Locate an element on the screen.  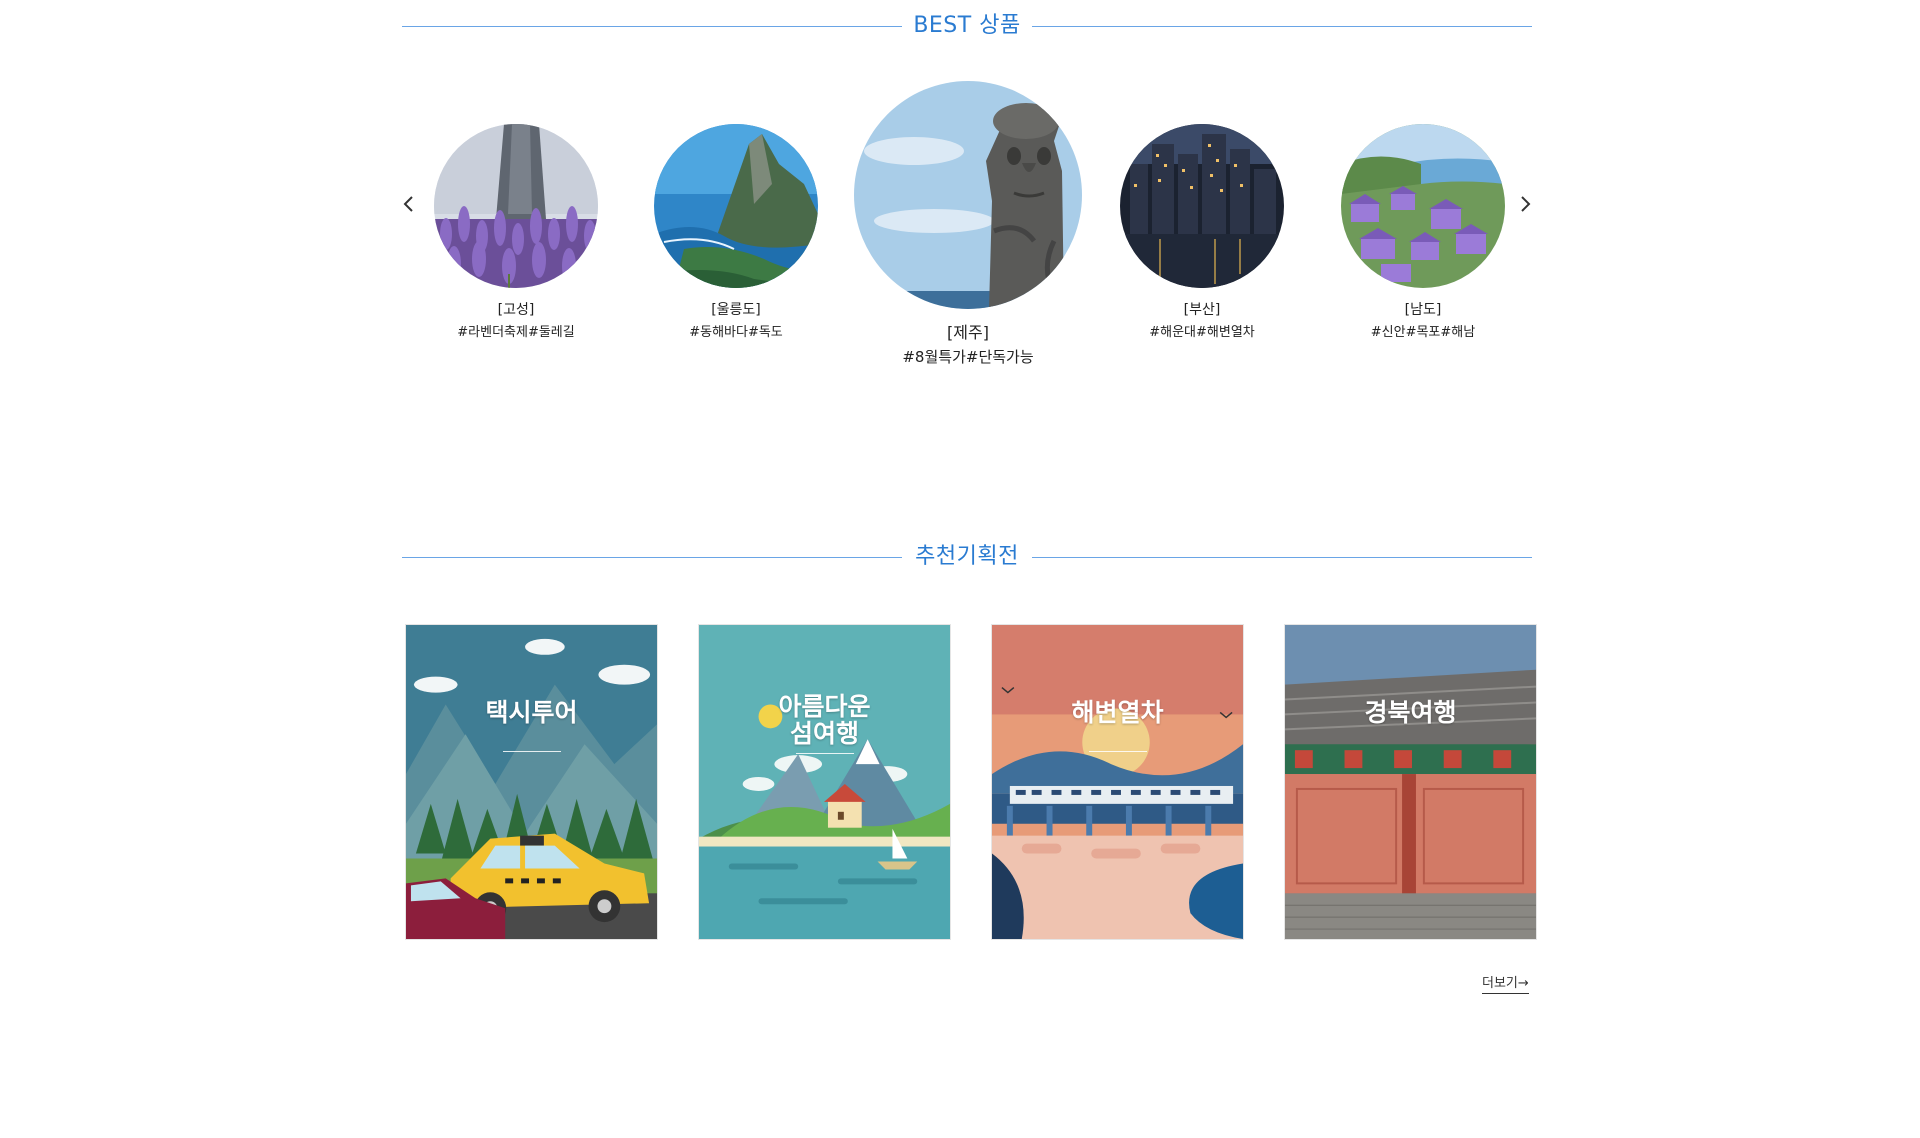
best-item-region: [울릉도] is located at coordinates (736, 310).